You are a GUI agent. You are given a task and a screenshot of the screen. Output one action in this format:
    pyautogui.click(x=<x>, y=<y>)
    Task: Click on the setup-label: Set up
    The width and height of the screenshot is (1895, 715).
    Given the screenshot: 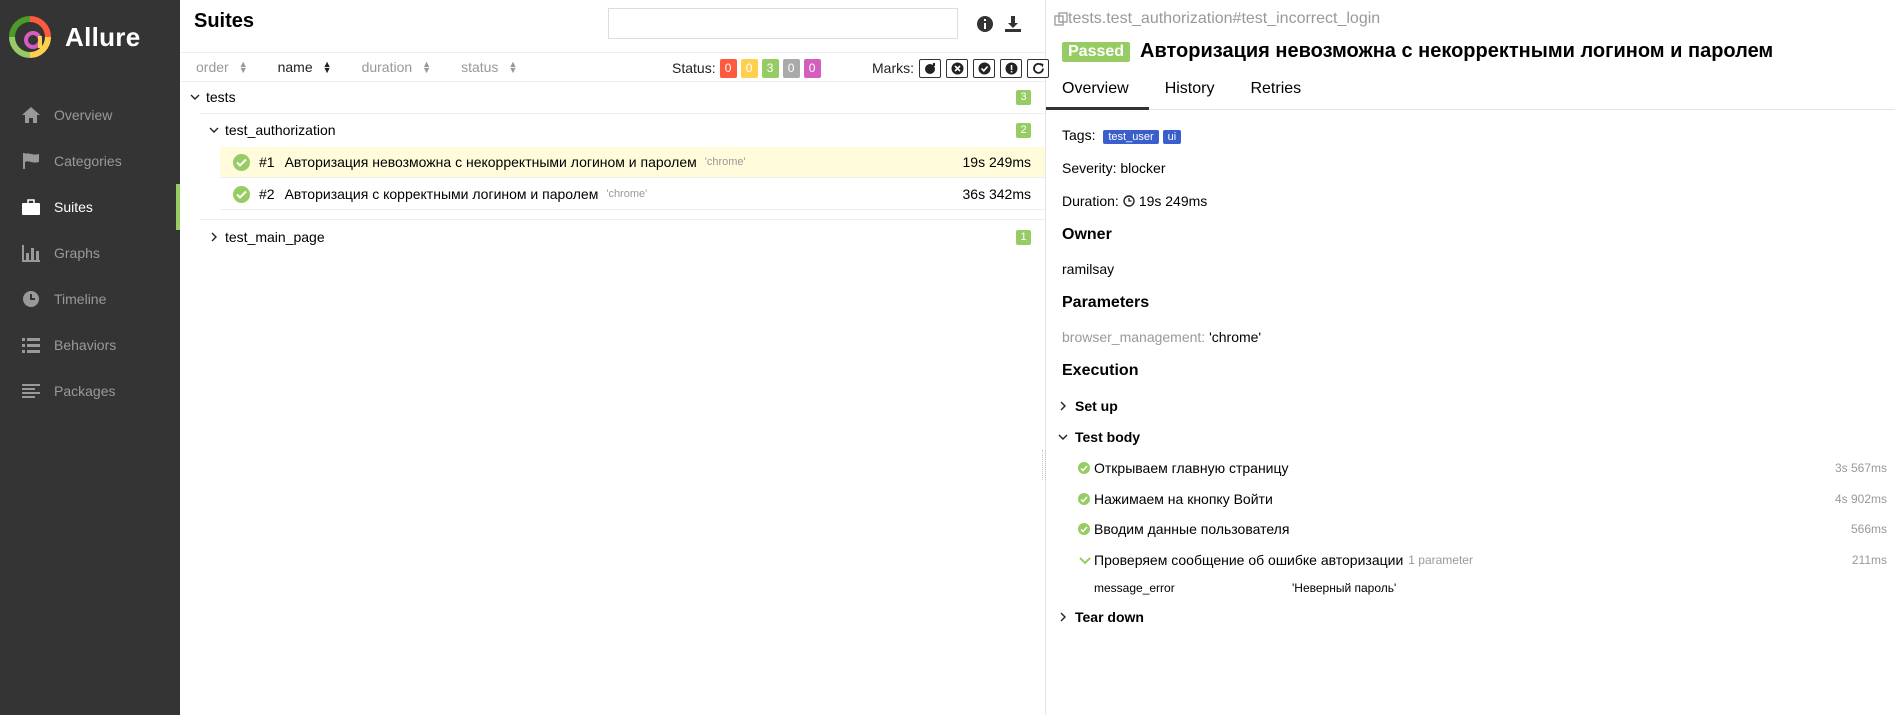 What is the action you would take?
    pyautogui.click(x=1096, y=406)
    